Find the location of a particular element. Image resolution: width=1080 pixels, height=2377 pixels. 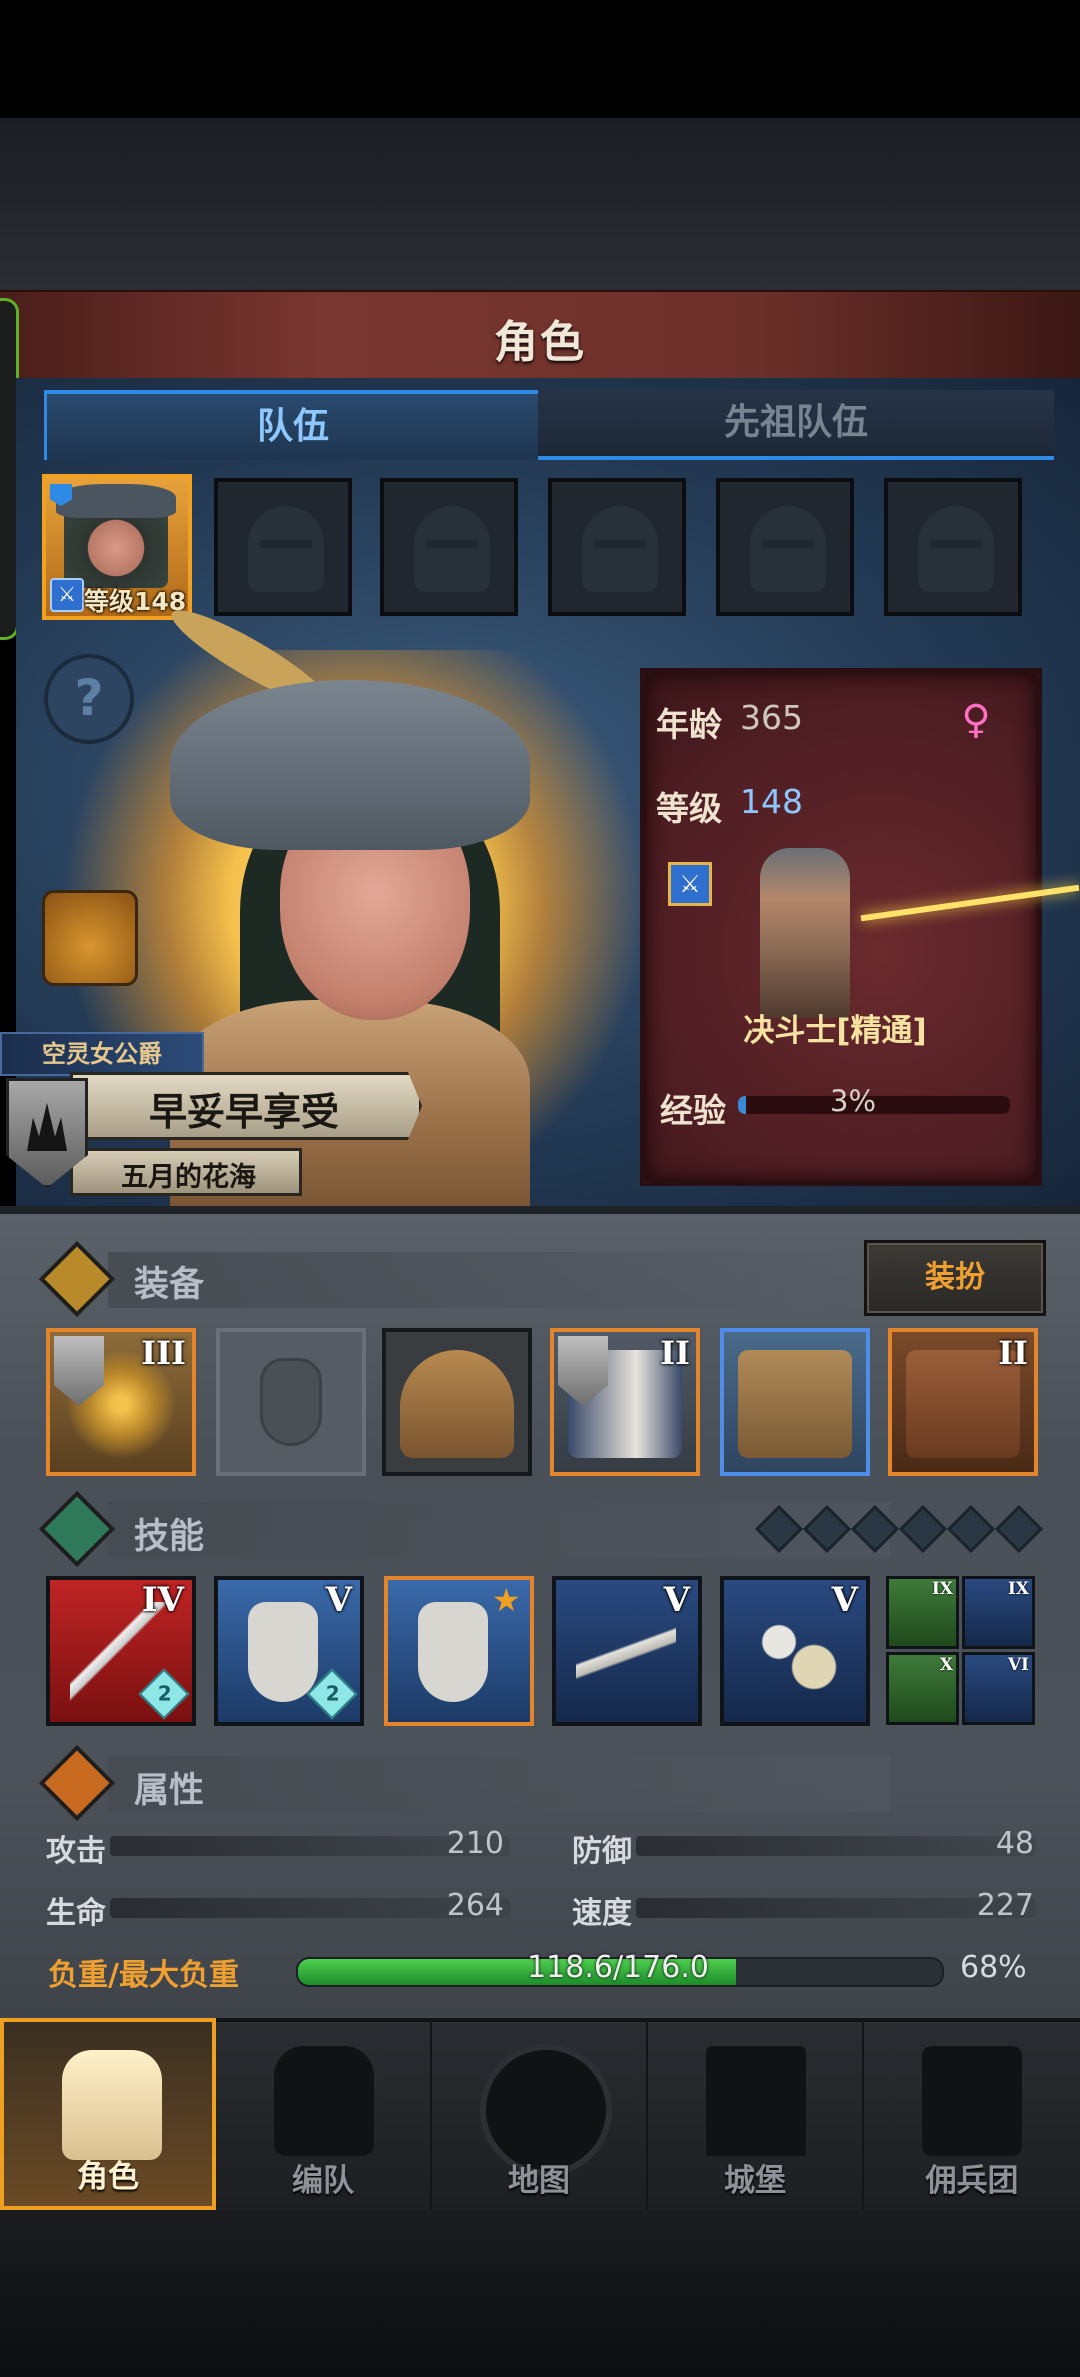

nav-mercenary: 佣兵团 is located at coordinates (972, 2114).